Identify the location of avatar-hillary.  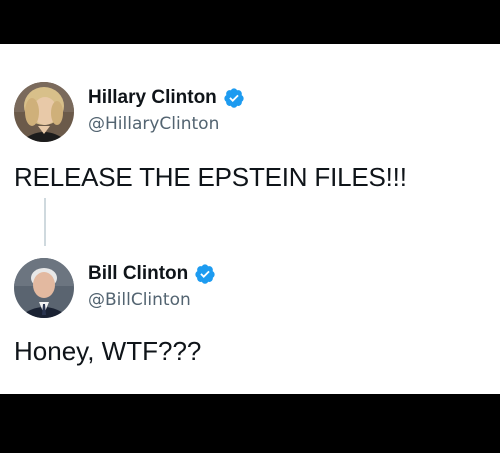
(44, 112).